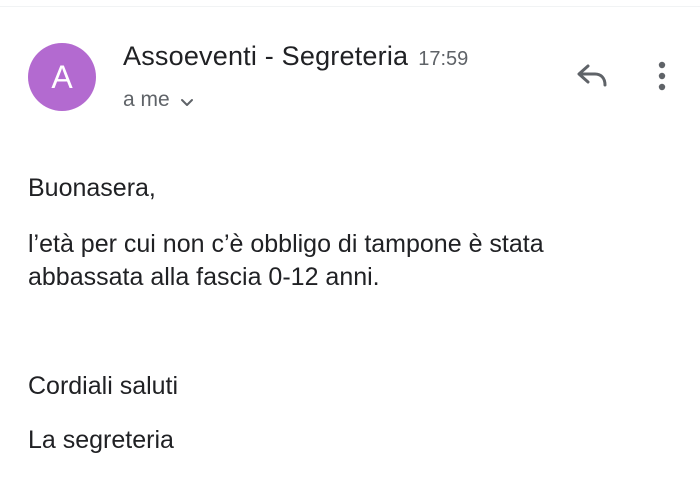 This screenshot has width=700, height=501. I want to click on email-signature: La segreteria, so click(101, 440).